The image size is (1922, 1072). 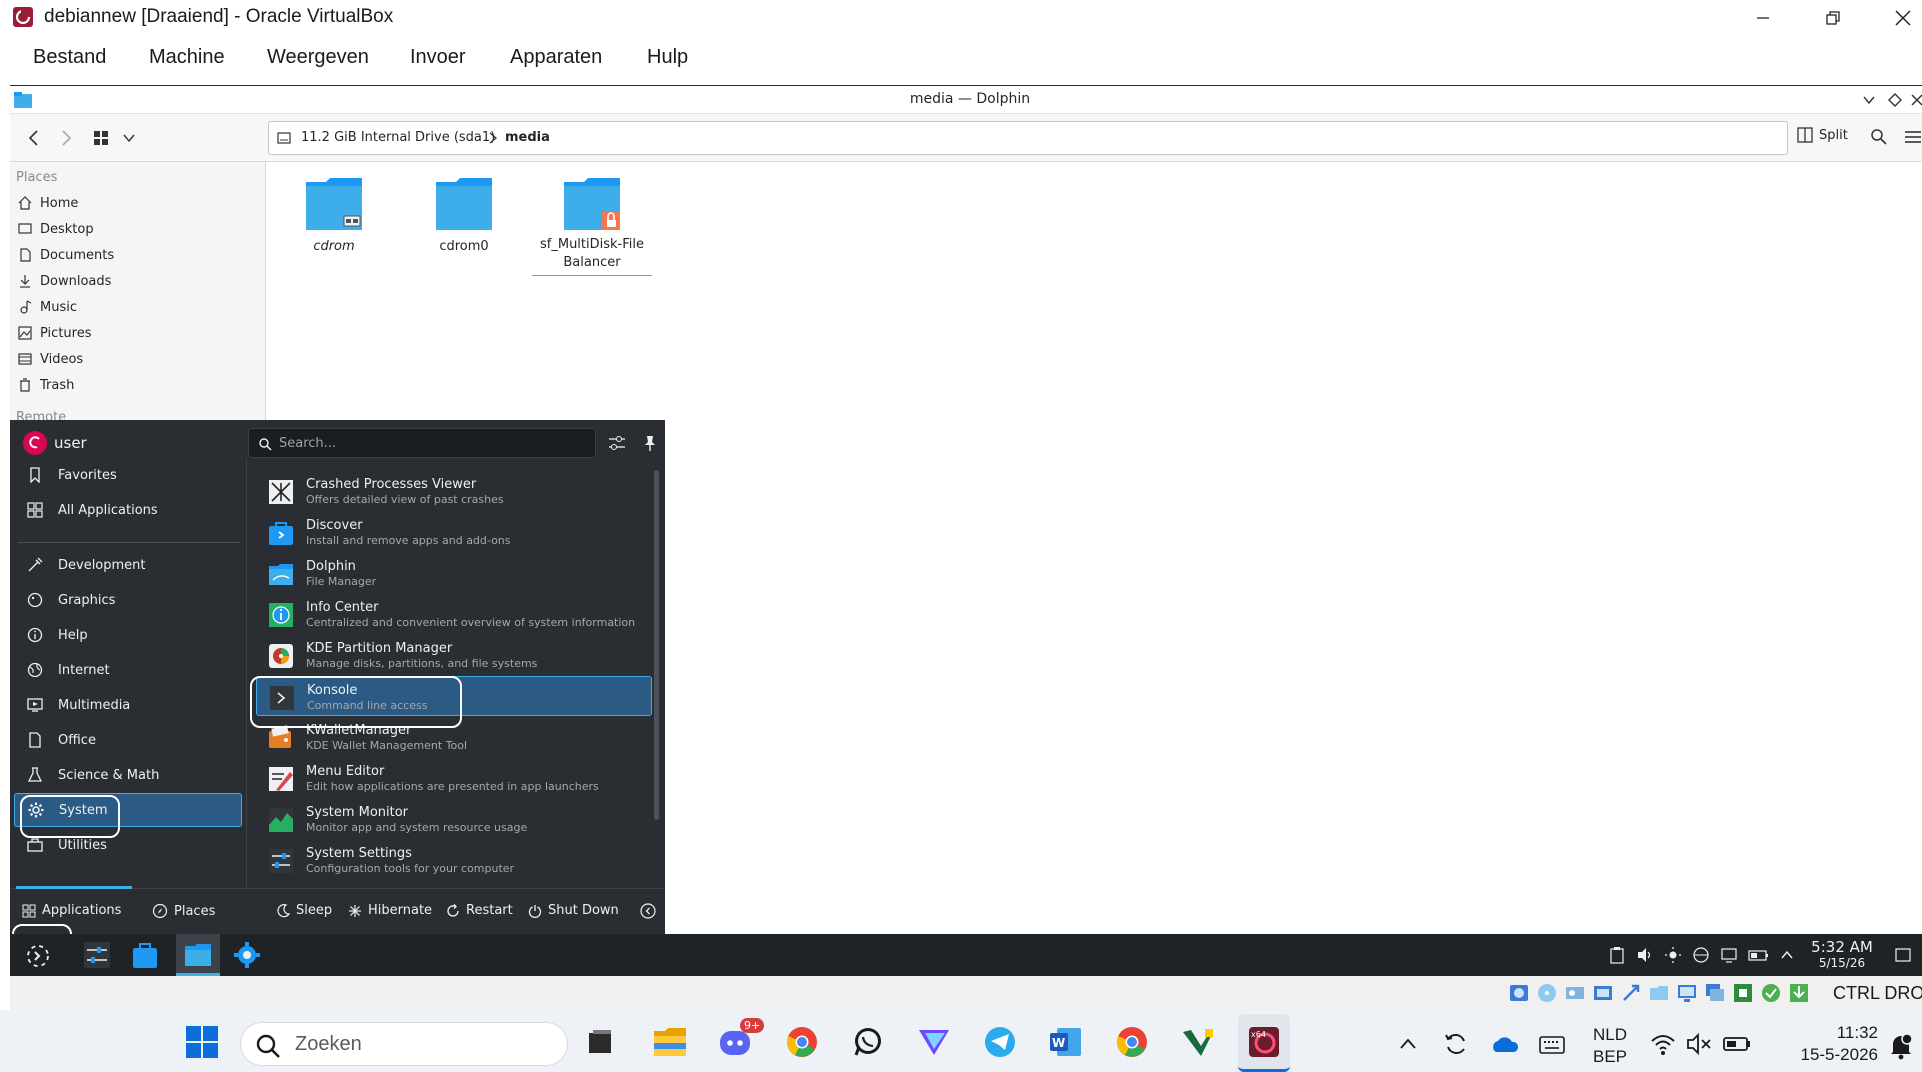 I want to click on folder-item: cdrom, so click(x=334, y=216).